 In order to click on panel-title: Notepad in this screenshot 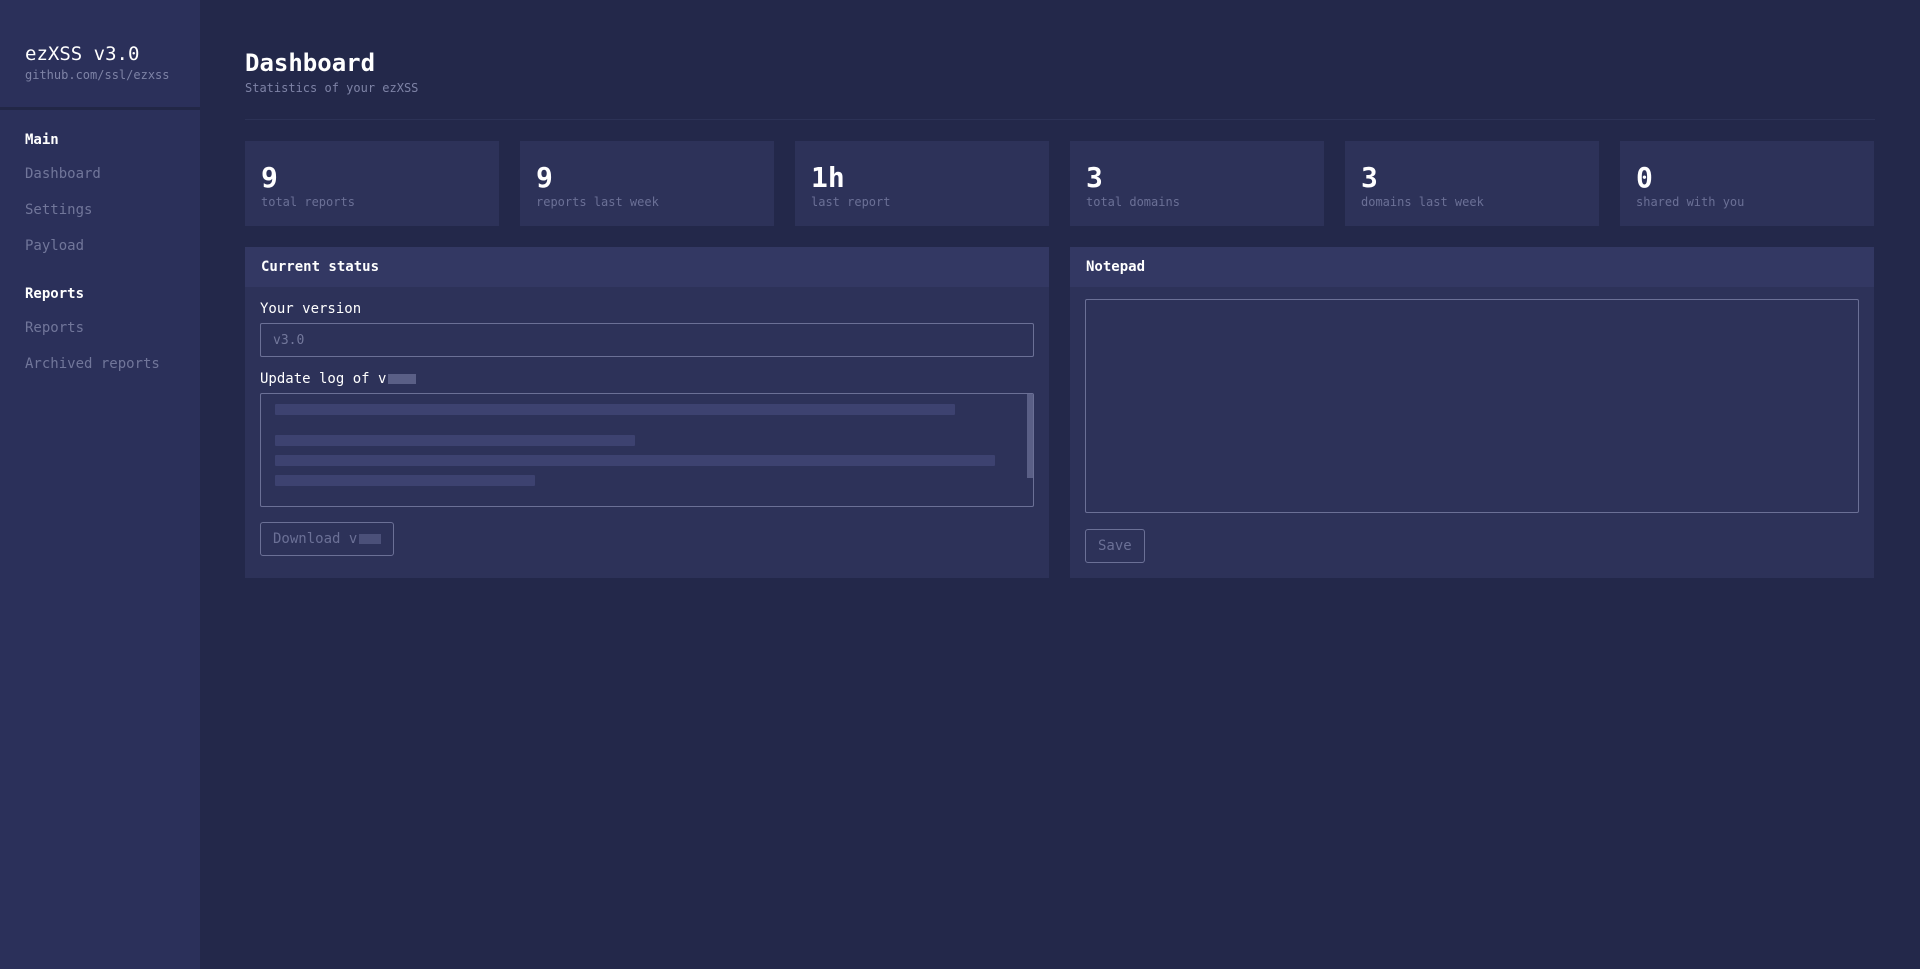, I will do `click(1472, 267)`.